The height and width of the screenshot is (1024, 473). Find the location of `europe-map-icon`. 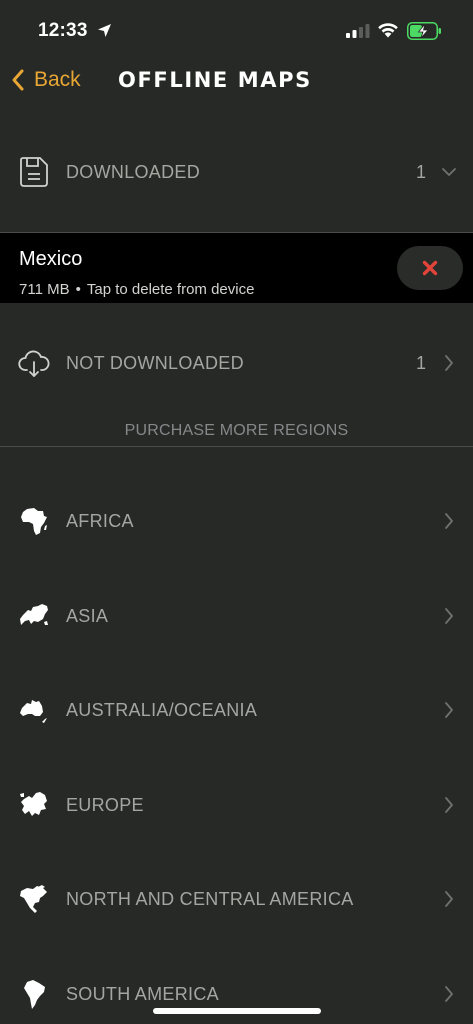

europe-map-icon is located at coordinates (33, 804).